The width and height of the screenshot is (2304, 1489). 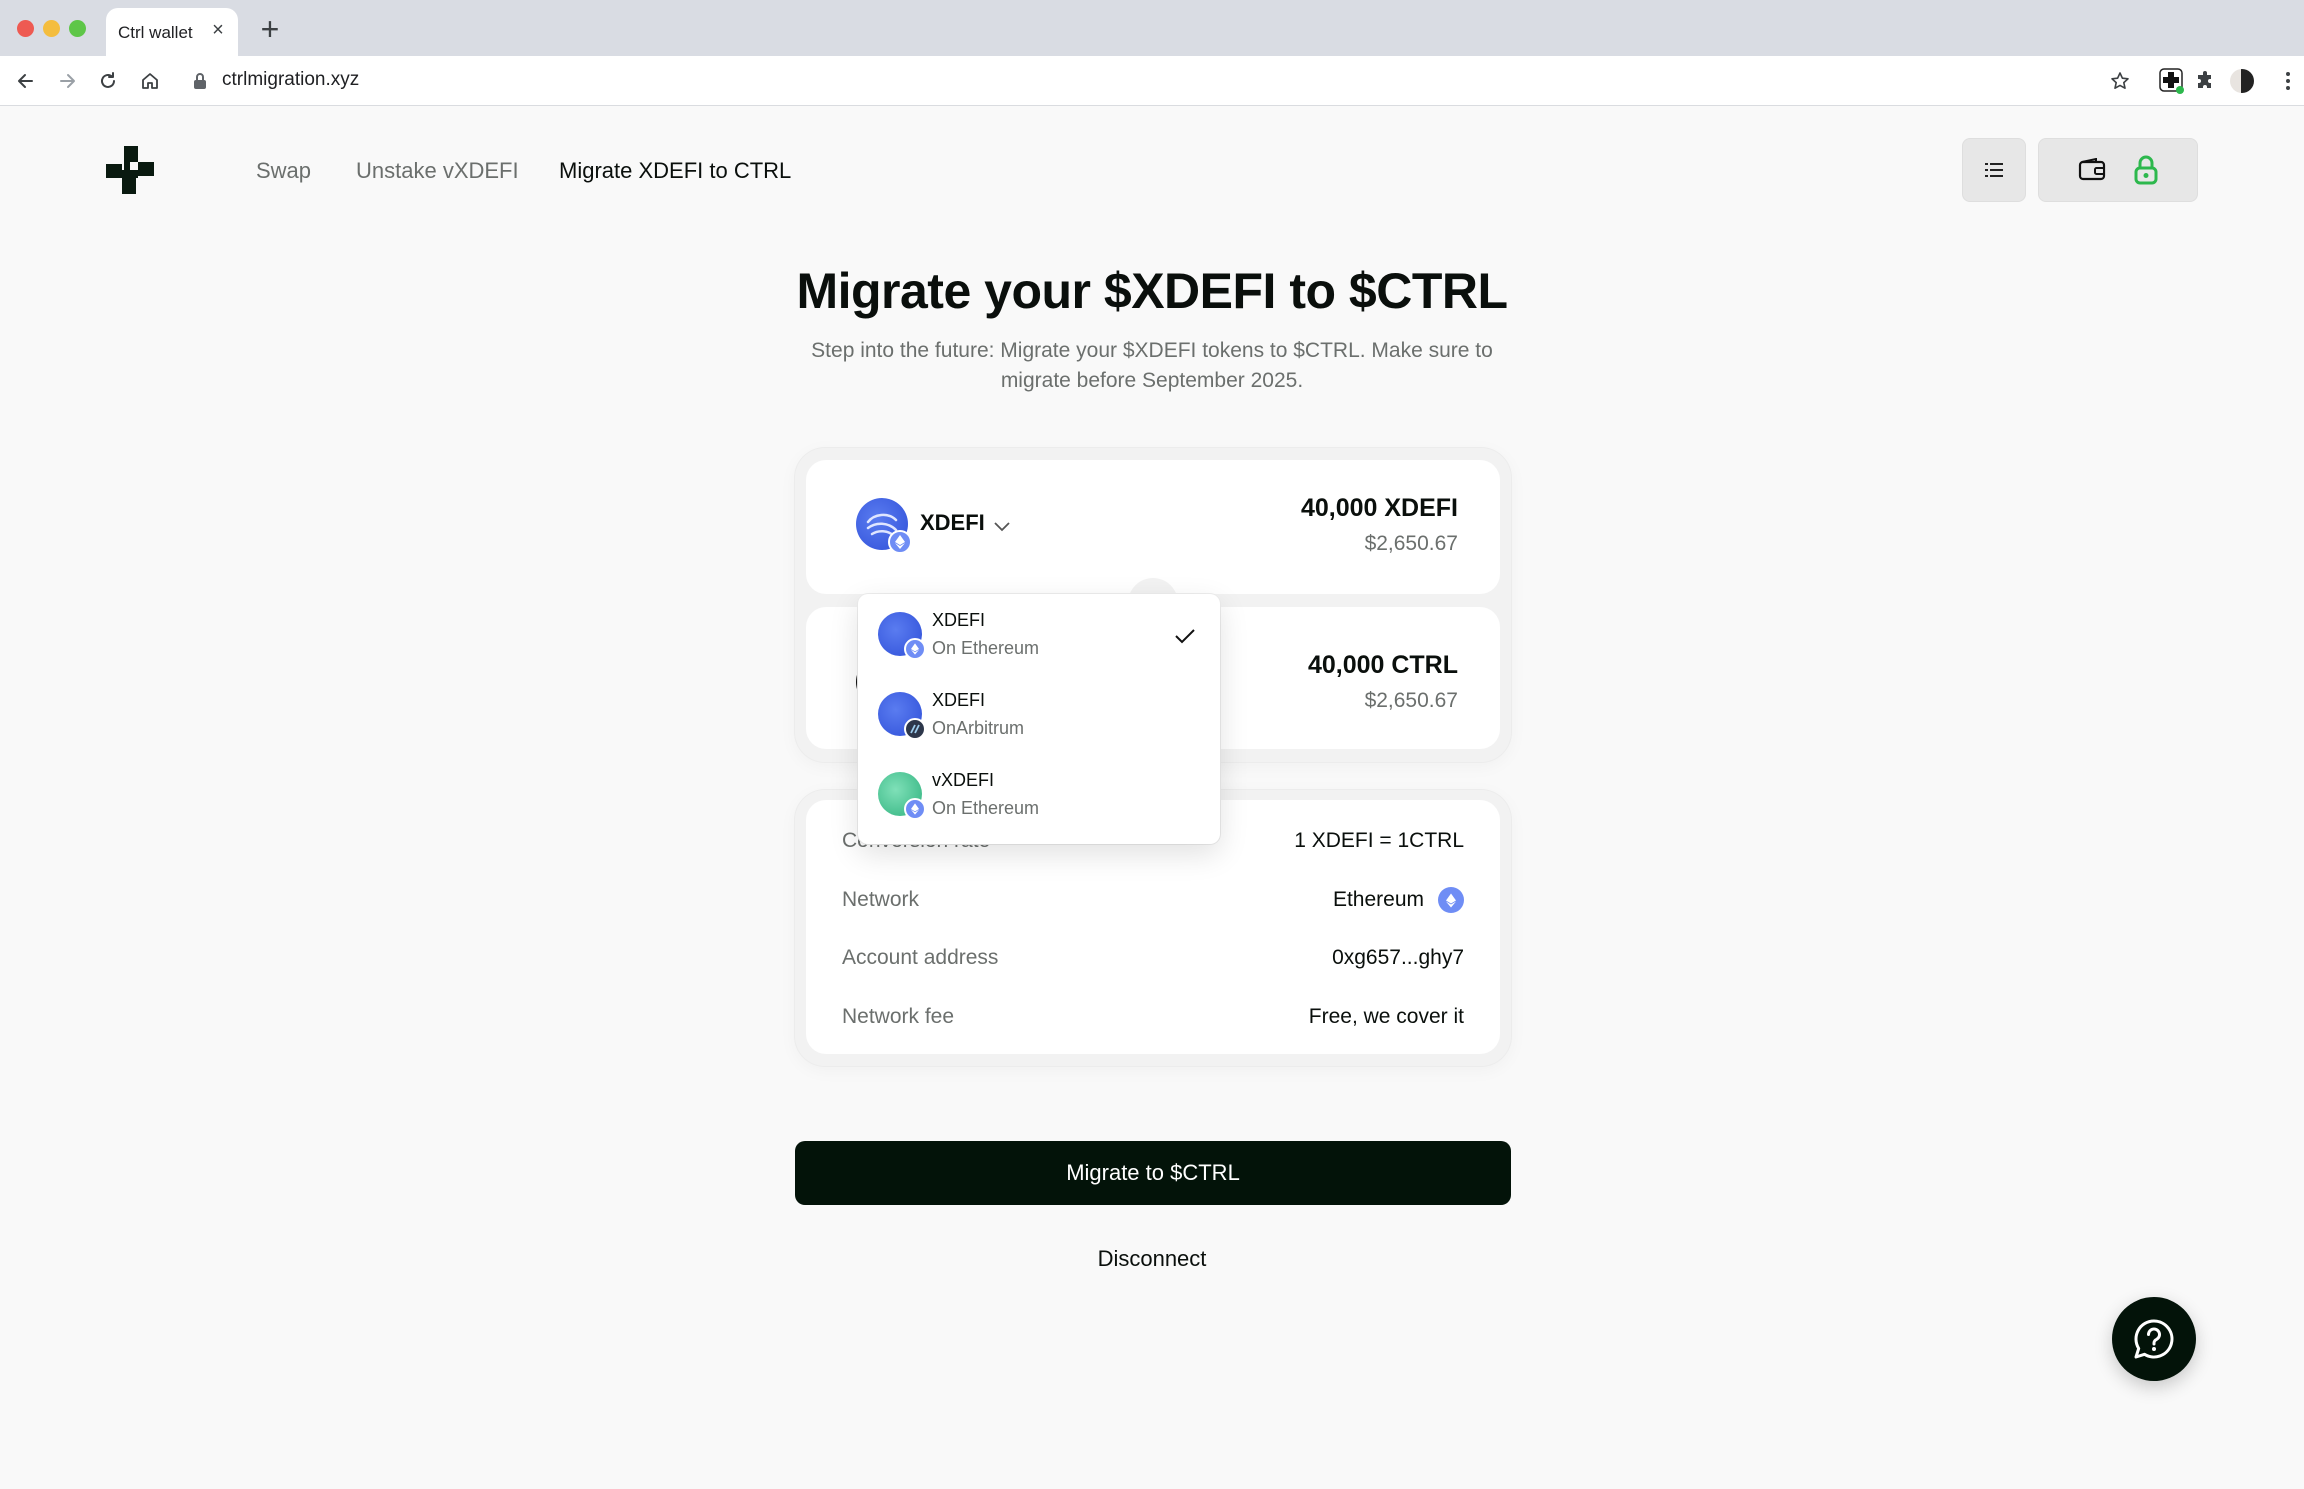 What do you see at coordinates (1153, 900) in the screenshot?
I see `network-row: Network Ethereum` at bounding box center [1153, 900].